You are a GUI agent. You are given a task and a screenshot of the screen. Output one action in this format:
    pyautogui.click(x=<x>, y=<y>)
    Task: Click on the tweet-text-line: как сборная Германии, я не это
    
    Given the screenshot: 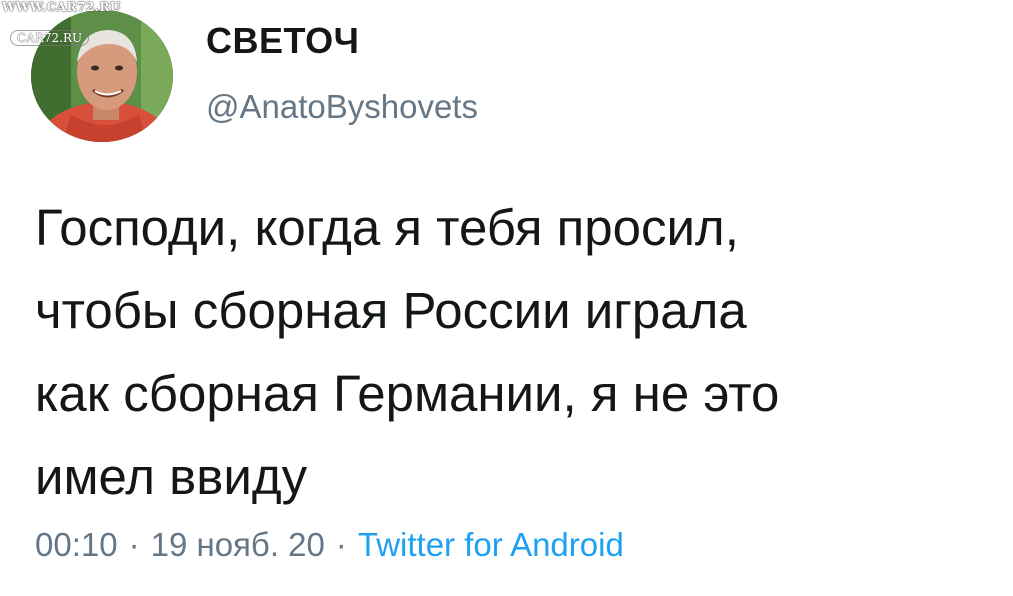 What is the action you would take?
    pyautogui.click(x=407, y=393)
    